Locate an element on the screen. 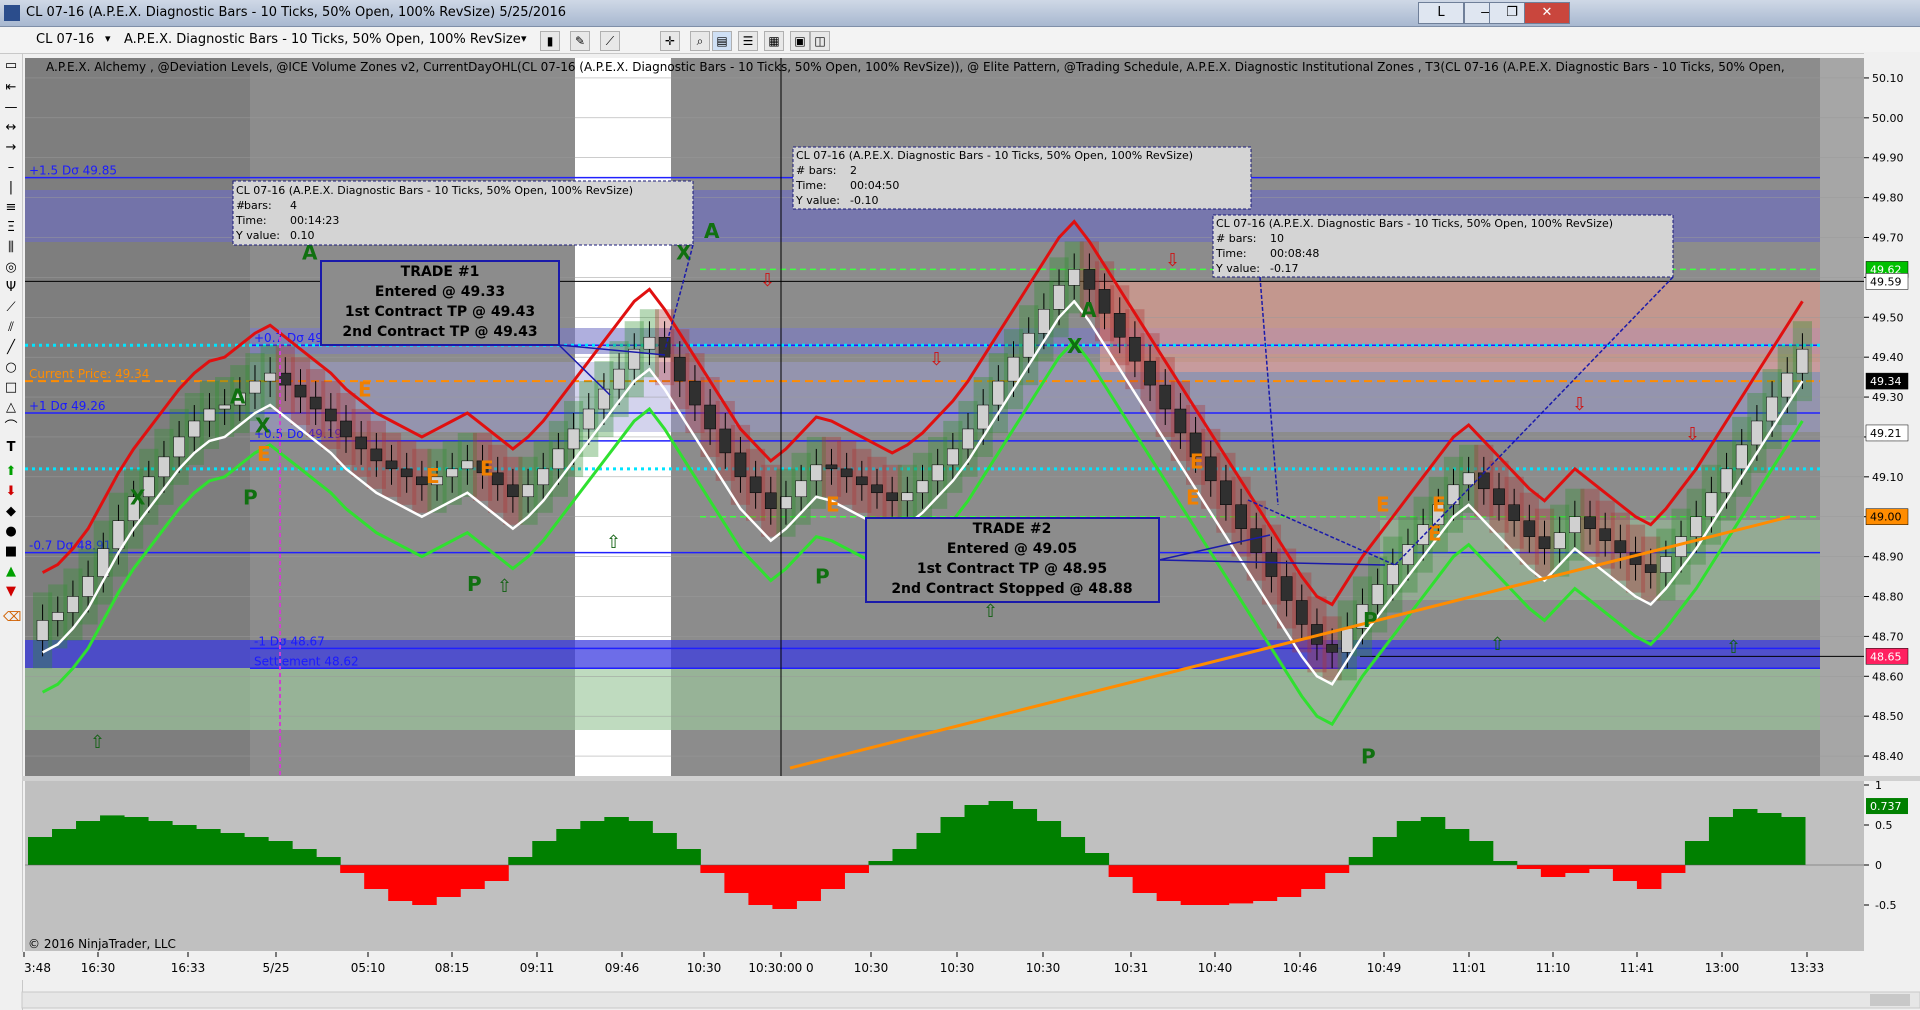 The width and height of the screenshot is (1920, 1010). pattern-letter: X is located at coordinates (263, 425).